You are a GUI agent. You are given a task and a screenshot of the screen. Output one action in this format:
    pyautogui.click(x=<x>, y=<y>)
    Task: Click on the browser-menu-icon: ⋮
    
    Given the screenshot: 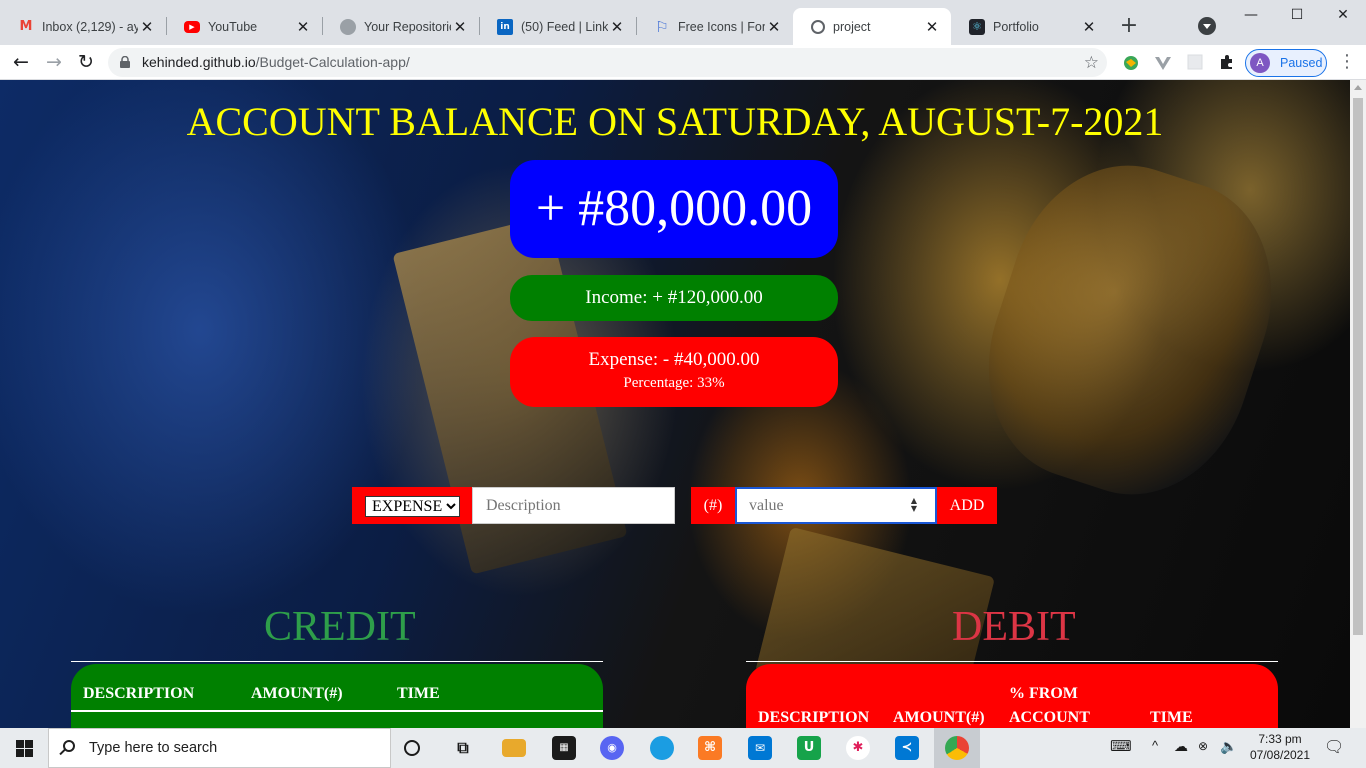 What is the action you would take?
    pyautogui.click(x=1347, y=62)
    